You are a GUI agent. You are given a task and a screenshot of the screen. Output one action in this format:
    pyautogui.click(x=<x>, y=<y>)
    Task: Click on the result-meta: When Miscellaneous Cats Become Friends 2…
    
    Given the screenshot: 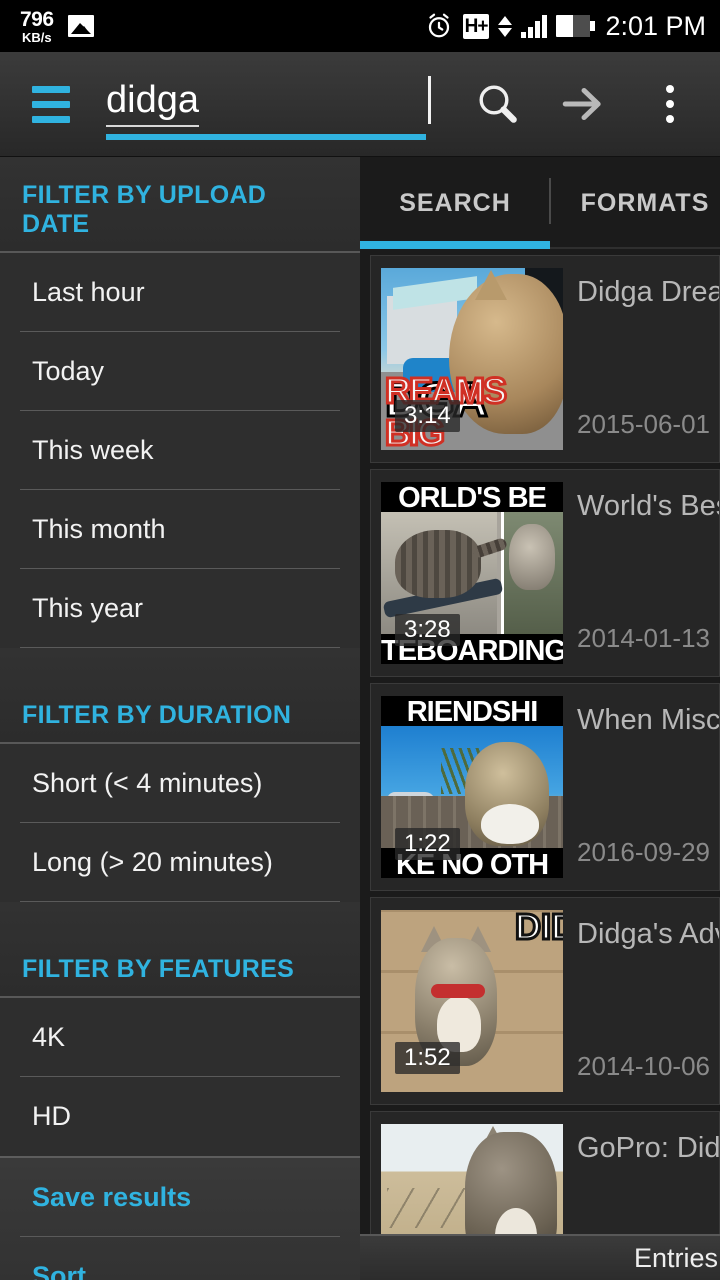 What is the action you would take?
    pyautogui.click(x=641, y=787)
    